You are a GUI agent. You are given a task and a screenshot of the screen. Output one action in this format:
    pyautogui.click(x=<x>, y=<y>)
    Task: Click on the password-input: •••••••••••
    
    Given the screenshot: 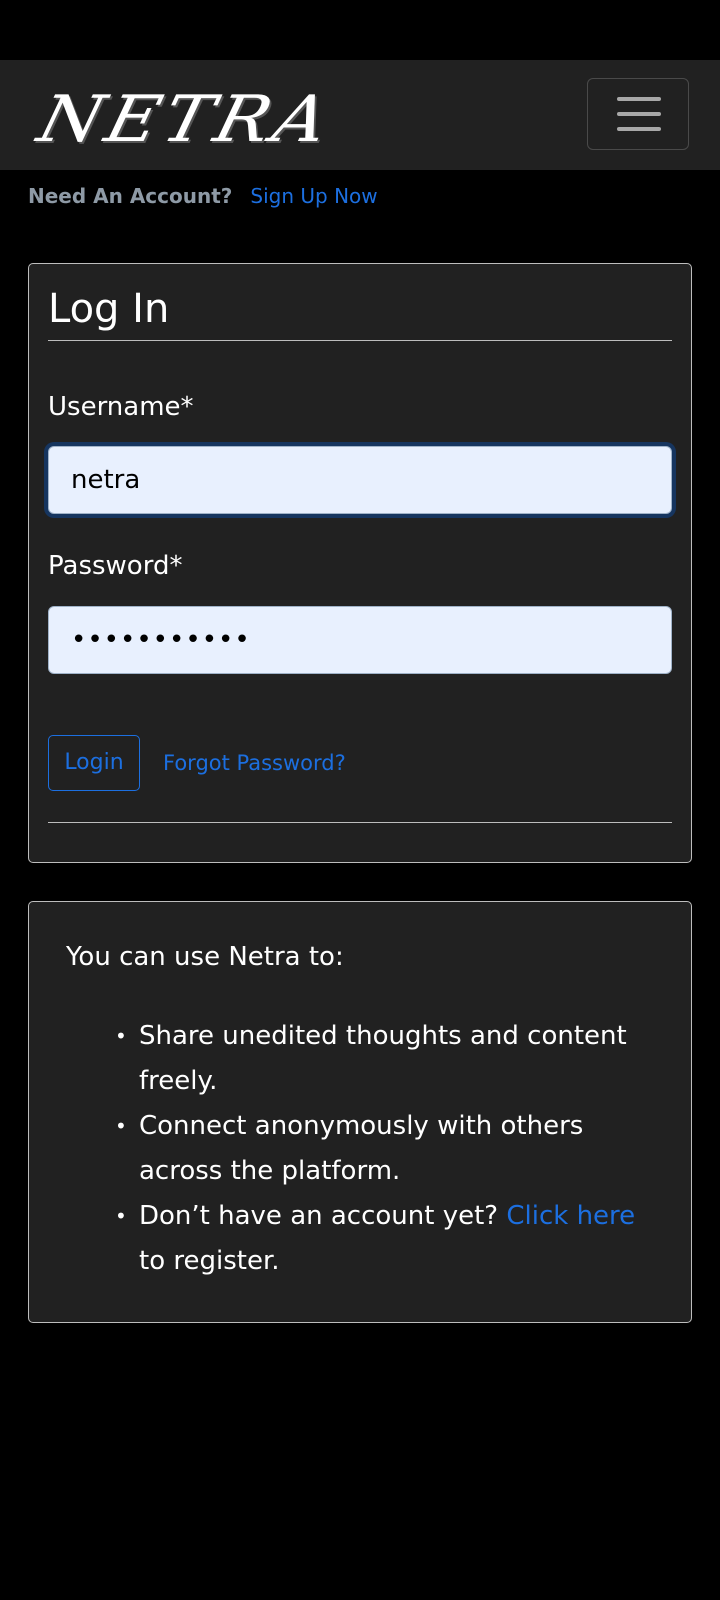 What is the action you would take?
    pyautogui.click(x=360, y=640)
    